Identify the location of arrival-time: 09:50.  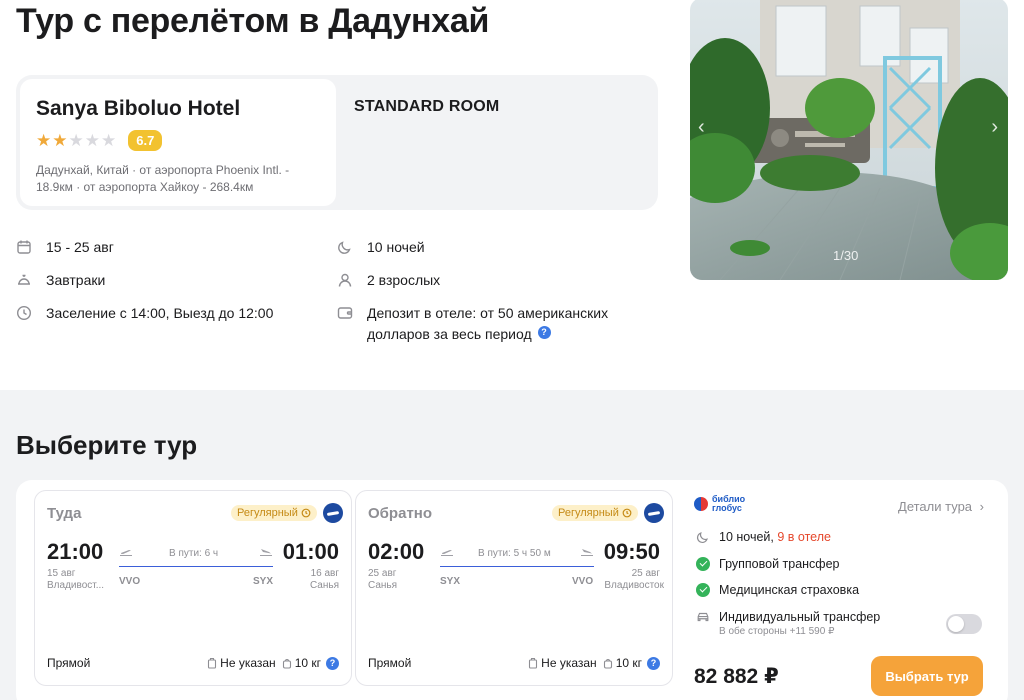
(631, 551).